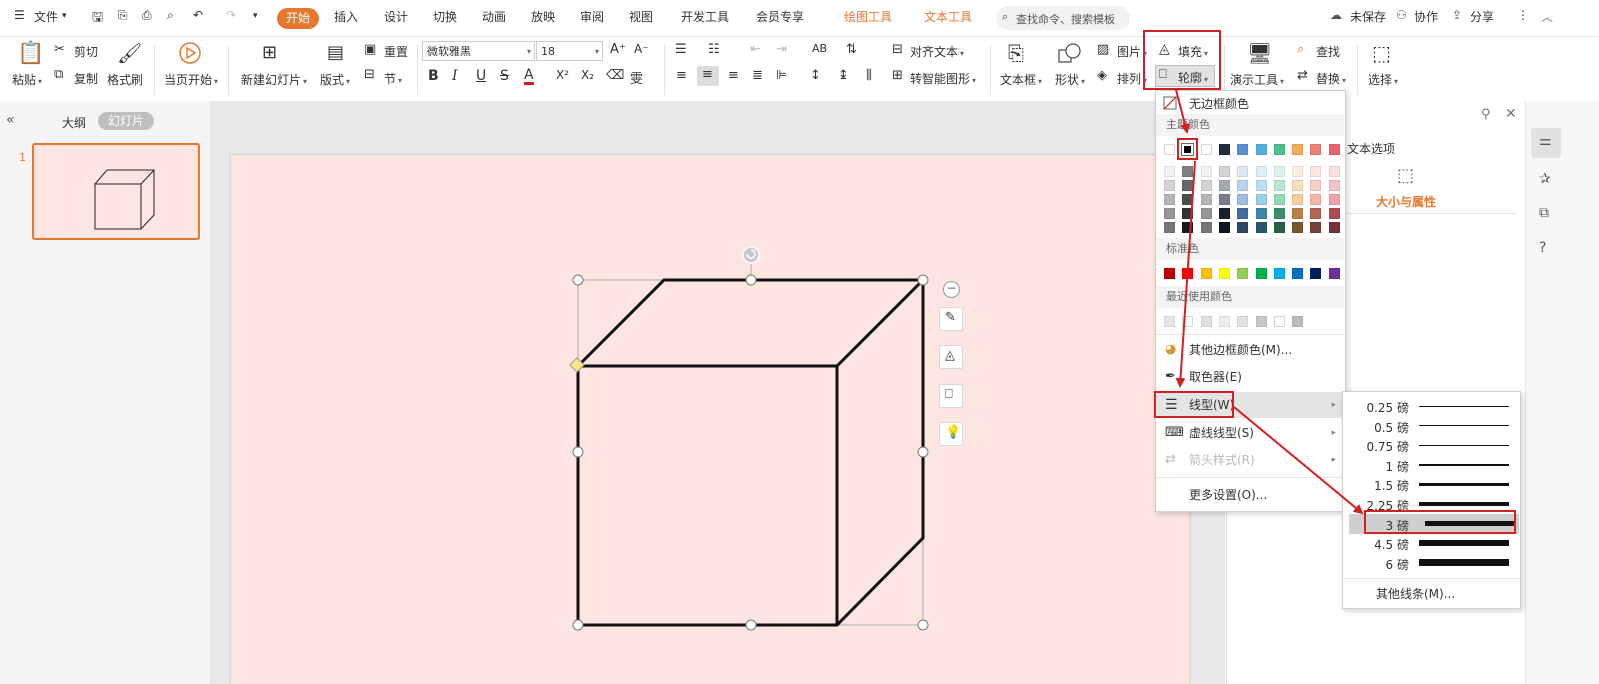 This screenshot has height=684, width=1599. What do you see at coordinates (455, 76) in the screenshot?
I see `italic-icon: I` at bounding box center [455, 76].